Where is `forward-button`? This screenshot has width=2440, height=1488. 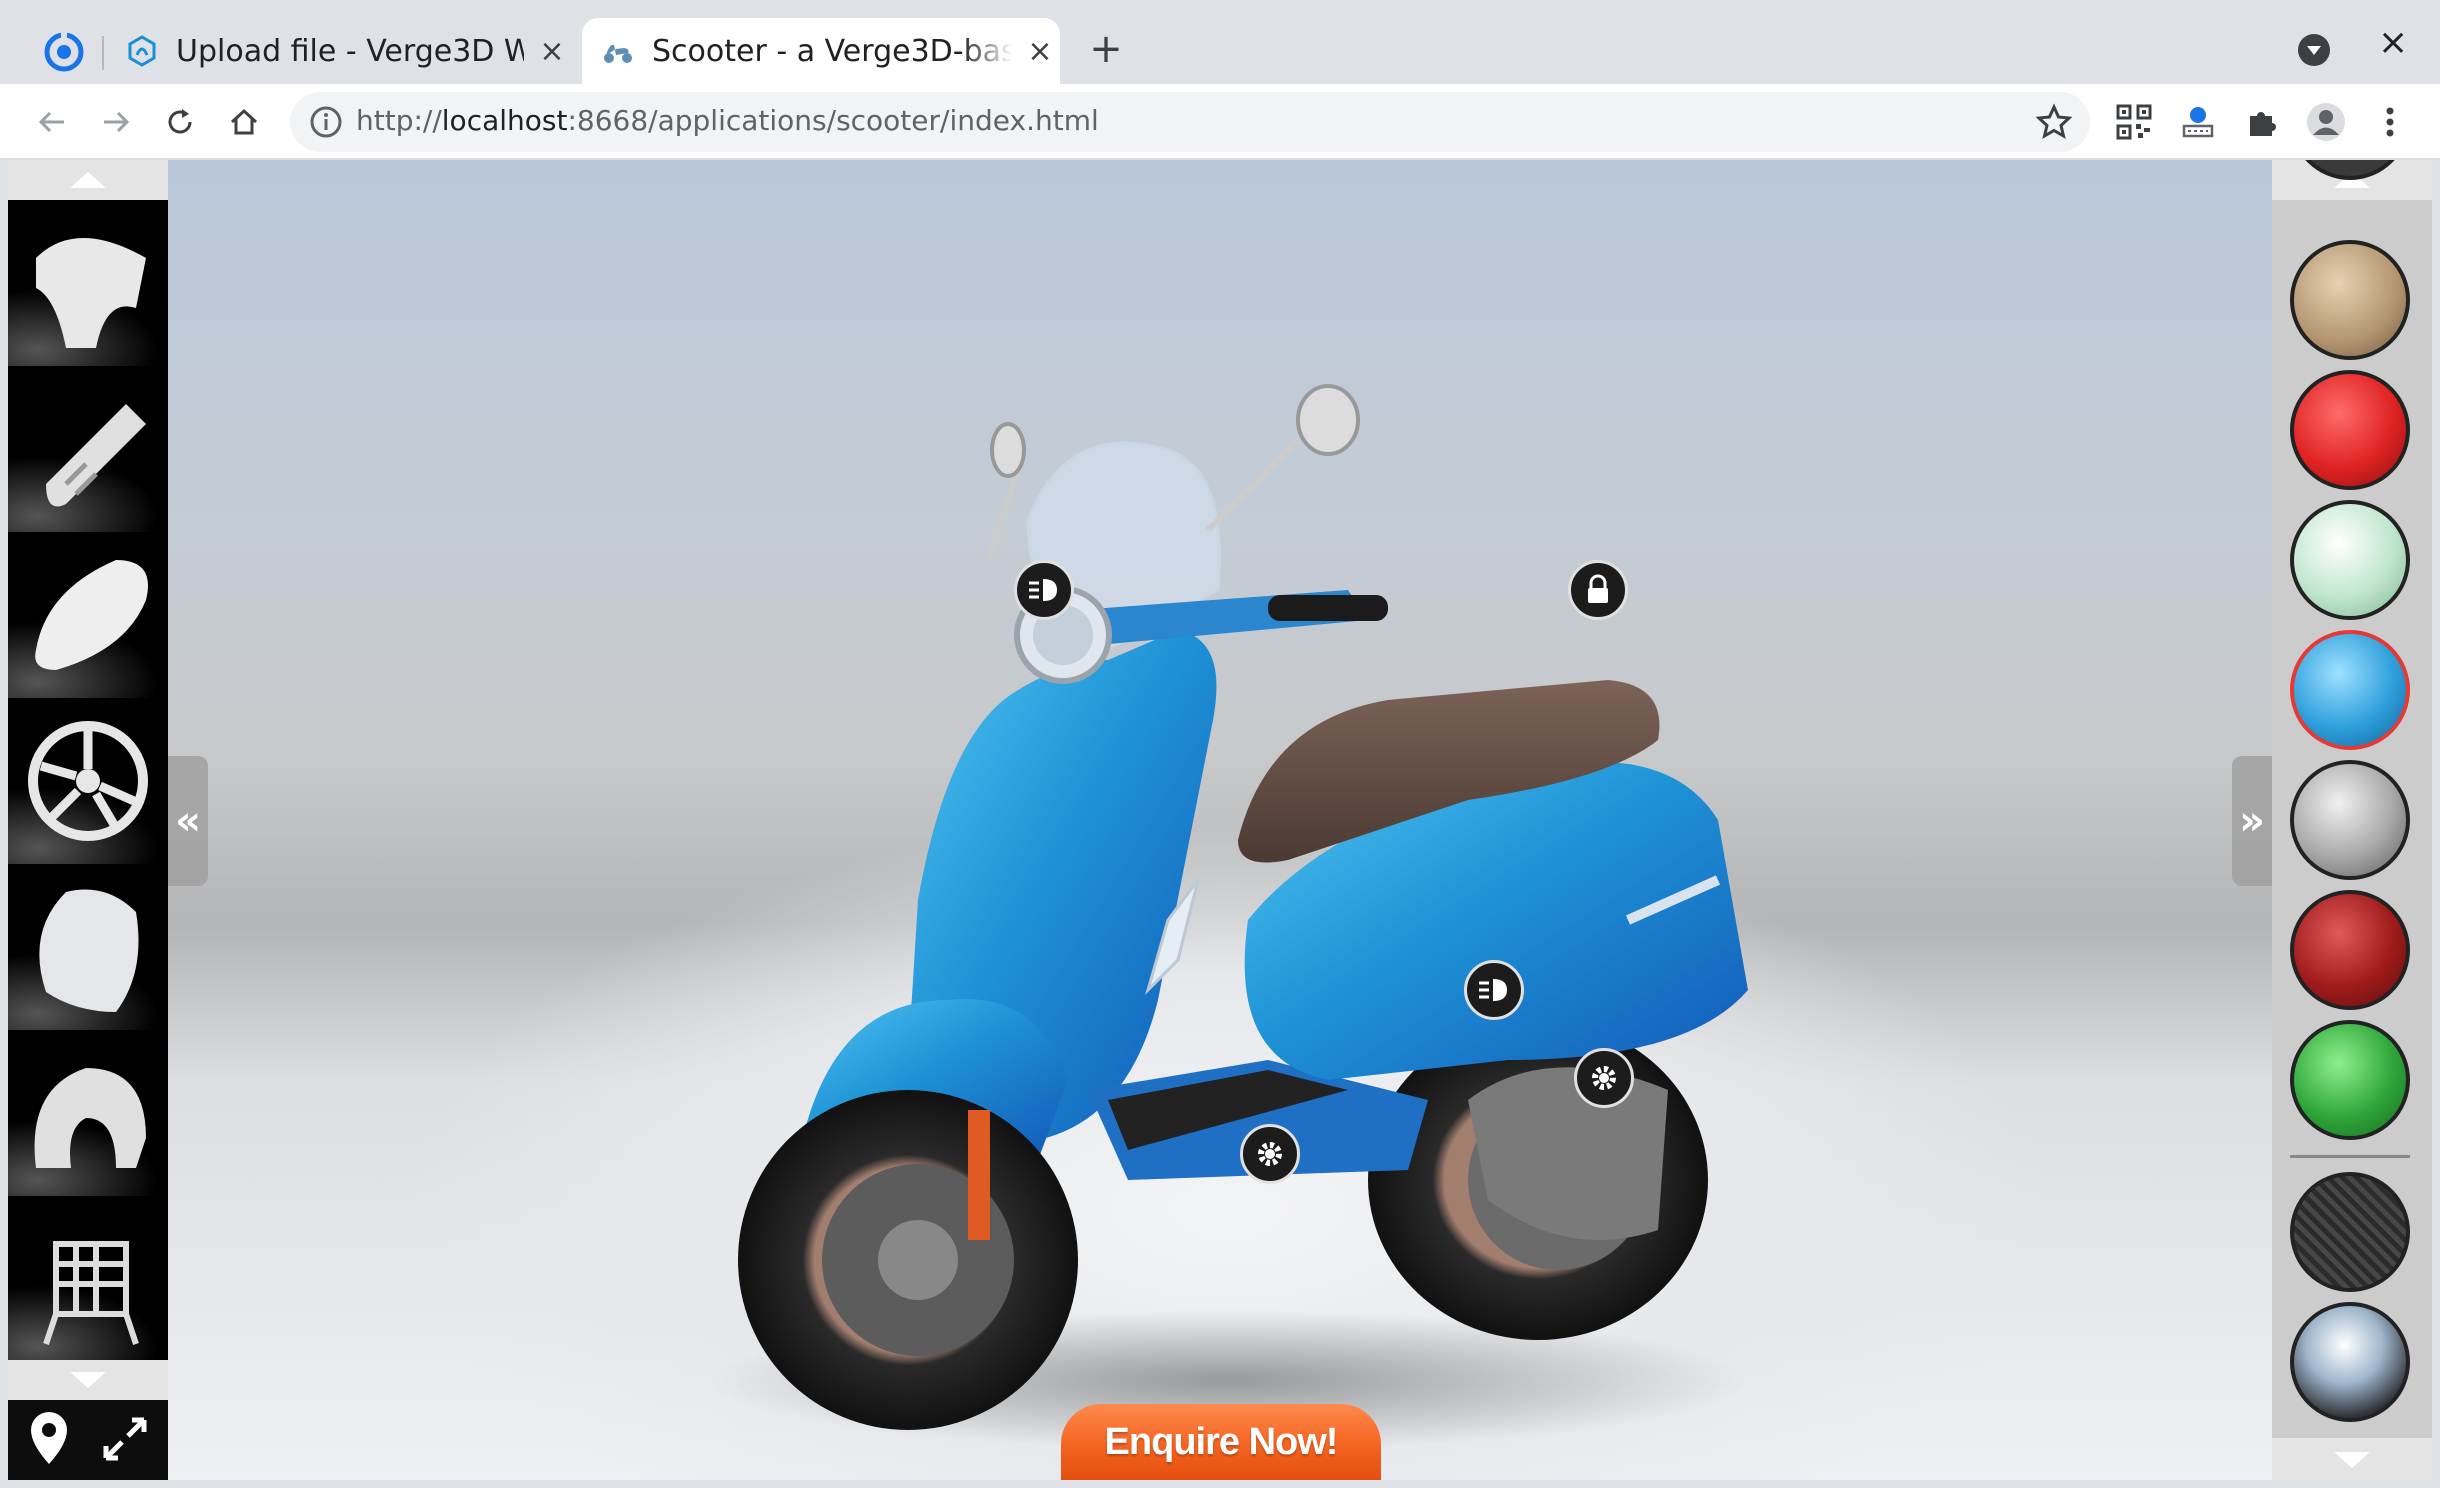 forward-button is located at coordinates (116, 122).